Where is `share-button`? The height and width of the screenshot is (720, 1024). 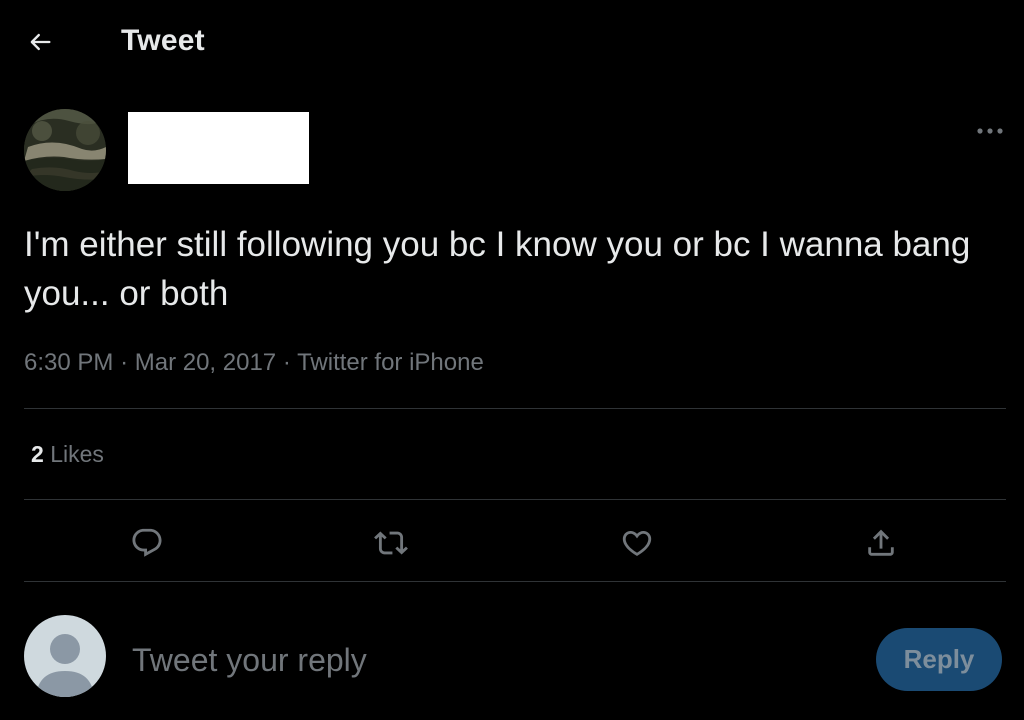
share-button is located at coordinates (881, 543).